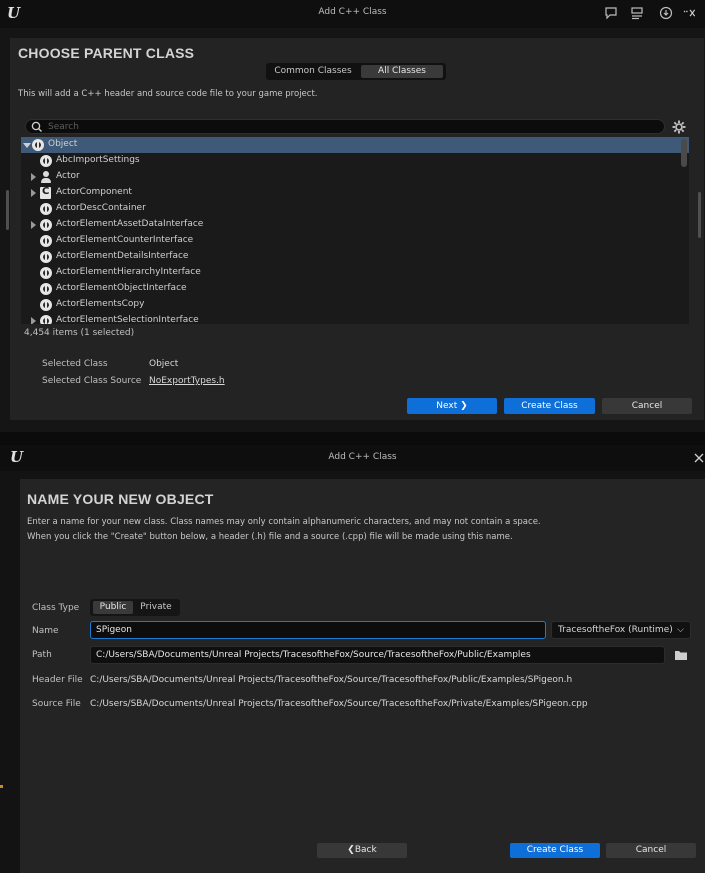 The image size is (705, 873). I want to click on tree-row-label: ActorDescContainer, so click(101, 208).